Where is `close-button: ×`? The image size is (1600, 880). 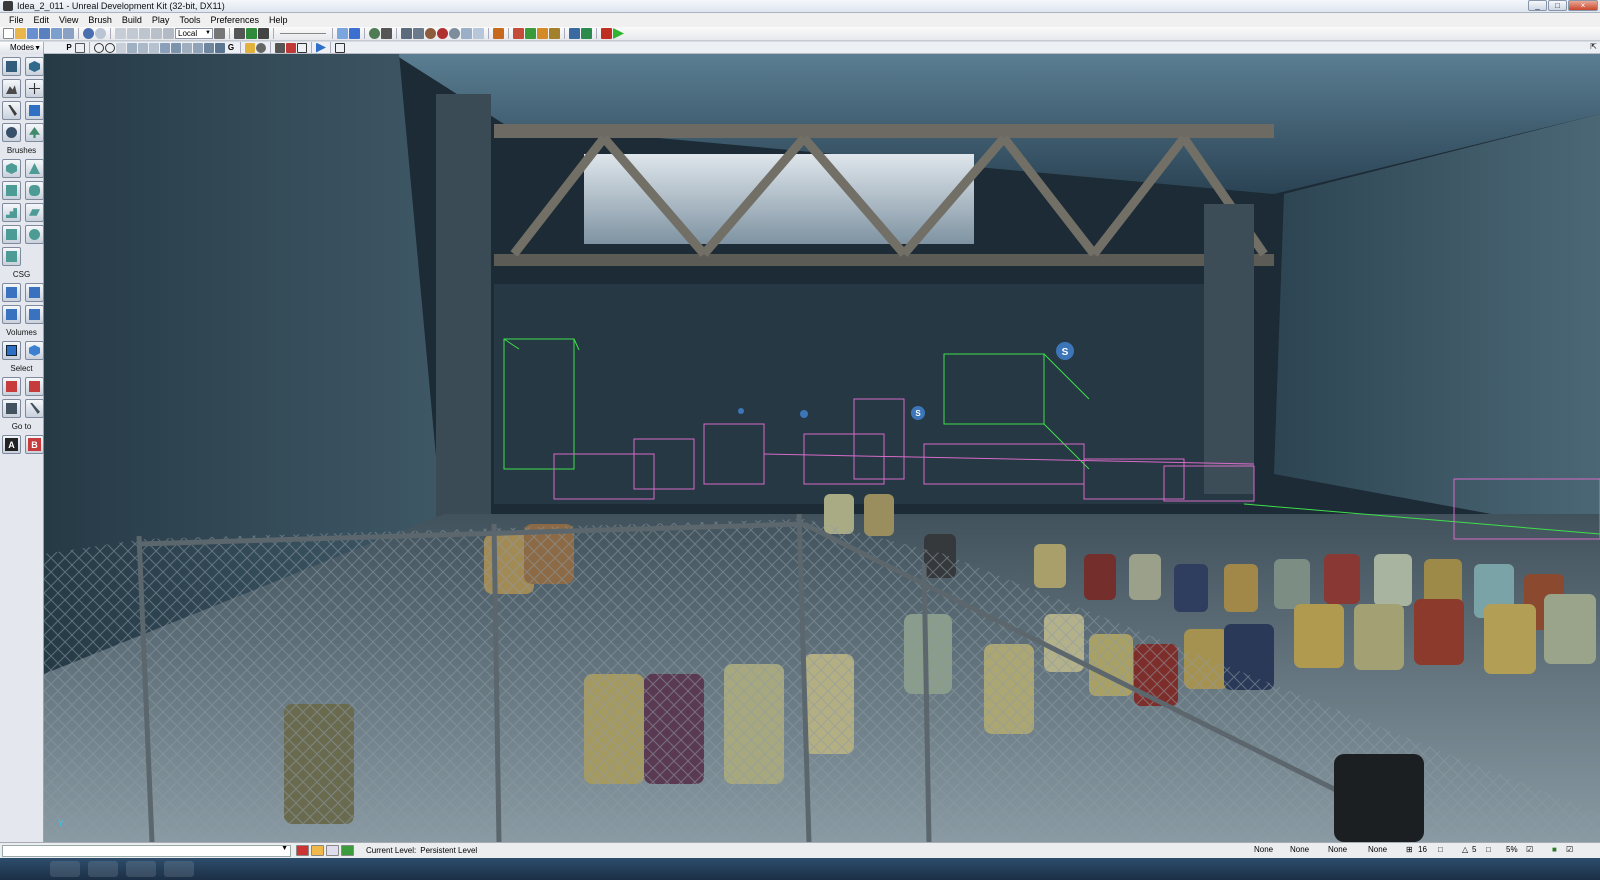
close-button: × is located at coordinates (1583, 5).